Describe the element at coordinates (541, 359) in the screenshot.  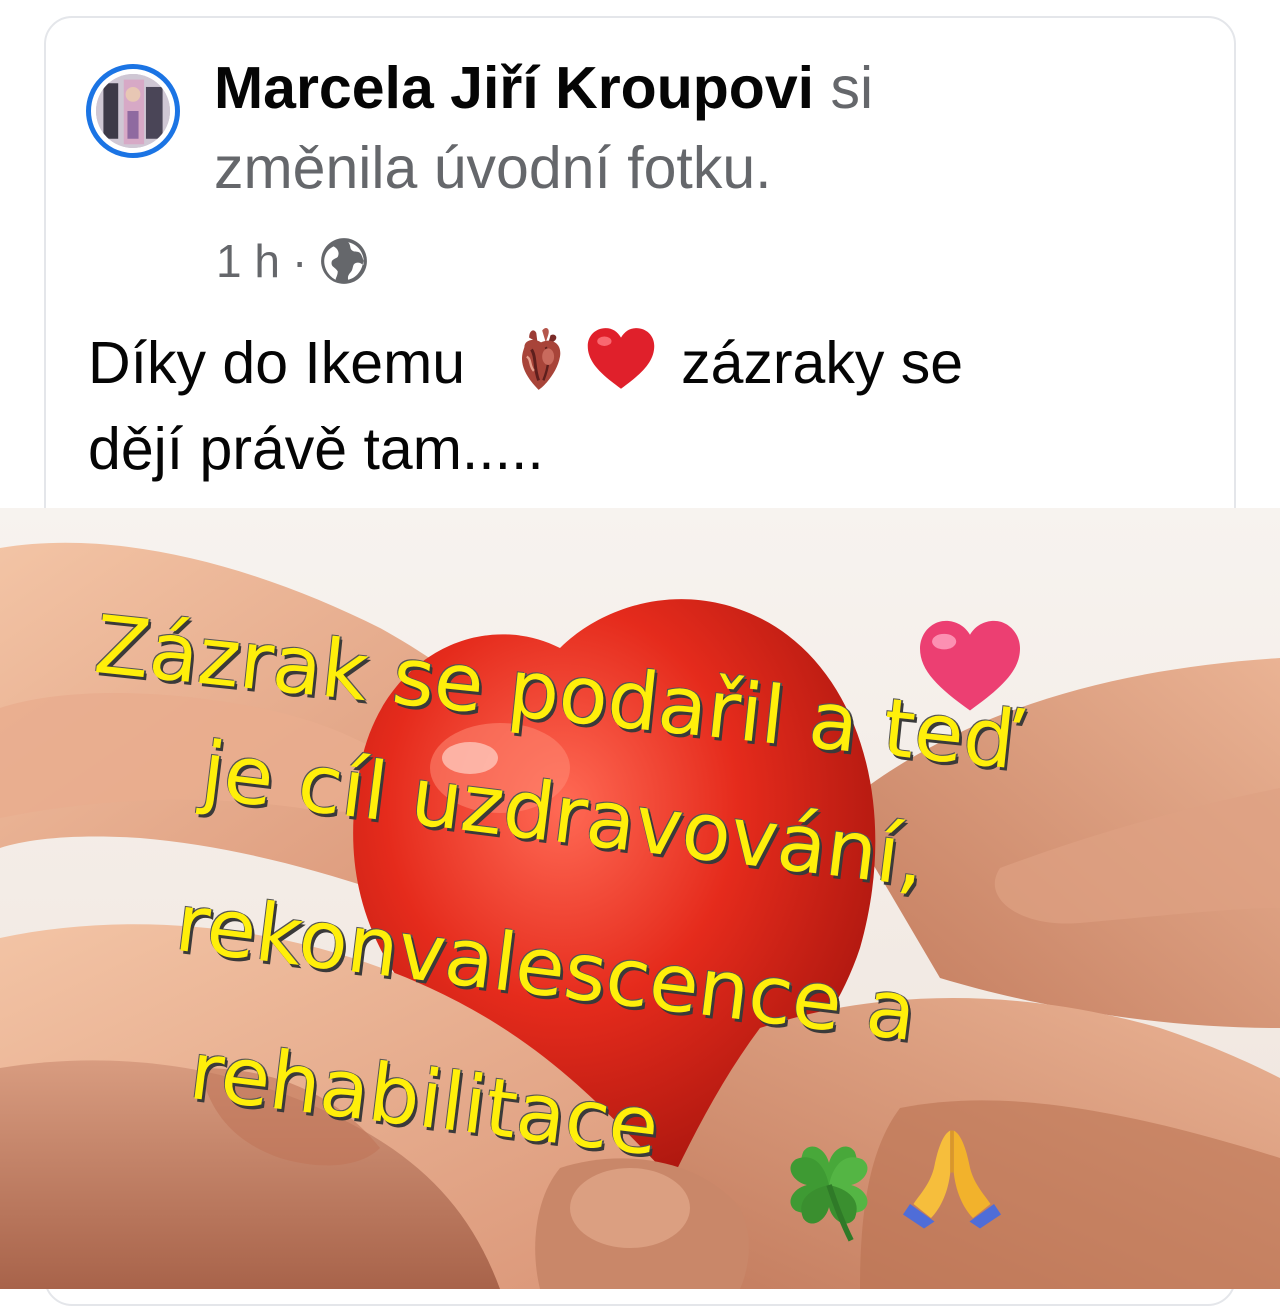
I see `anatomical-heart-icon` at that location.